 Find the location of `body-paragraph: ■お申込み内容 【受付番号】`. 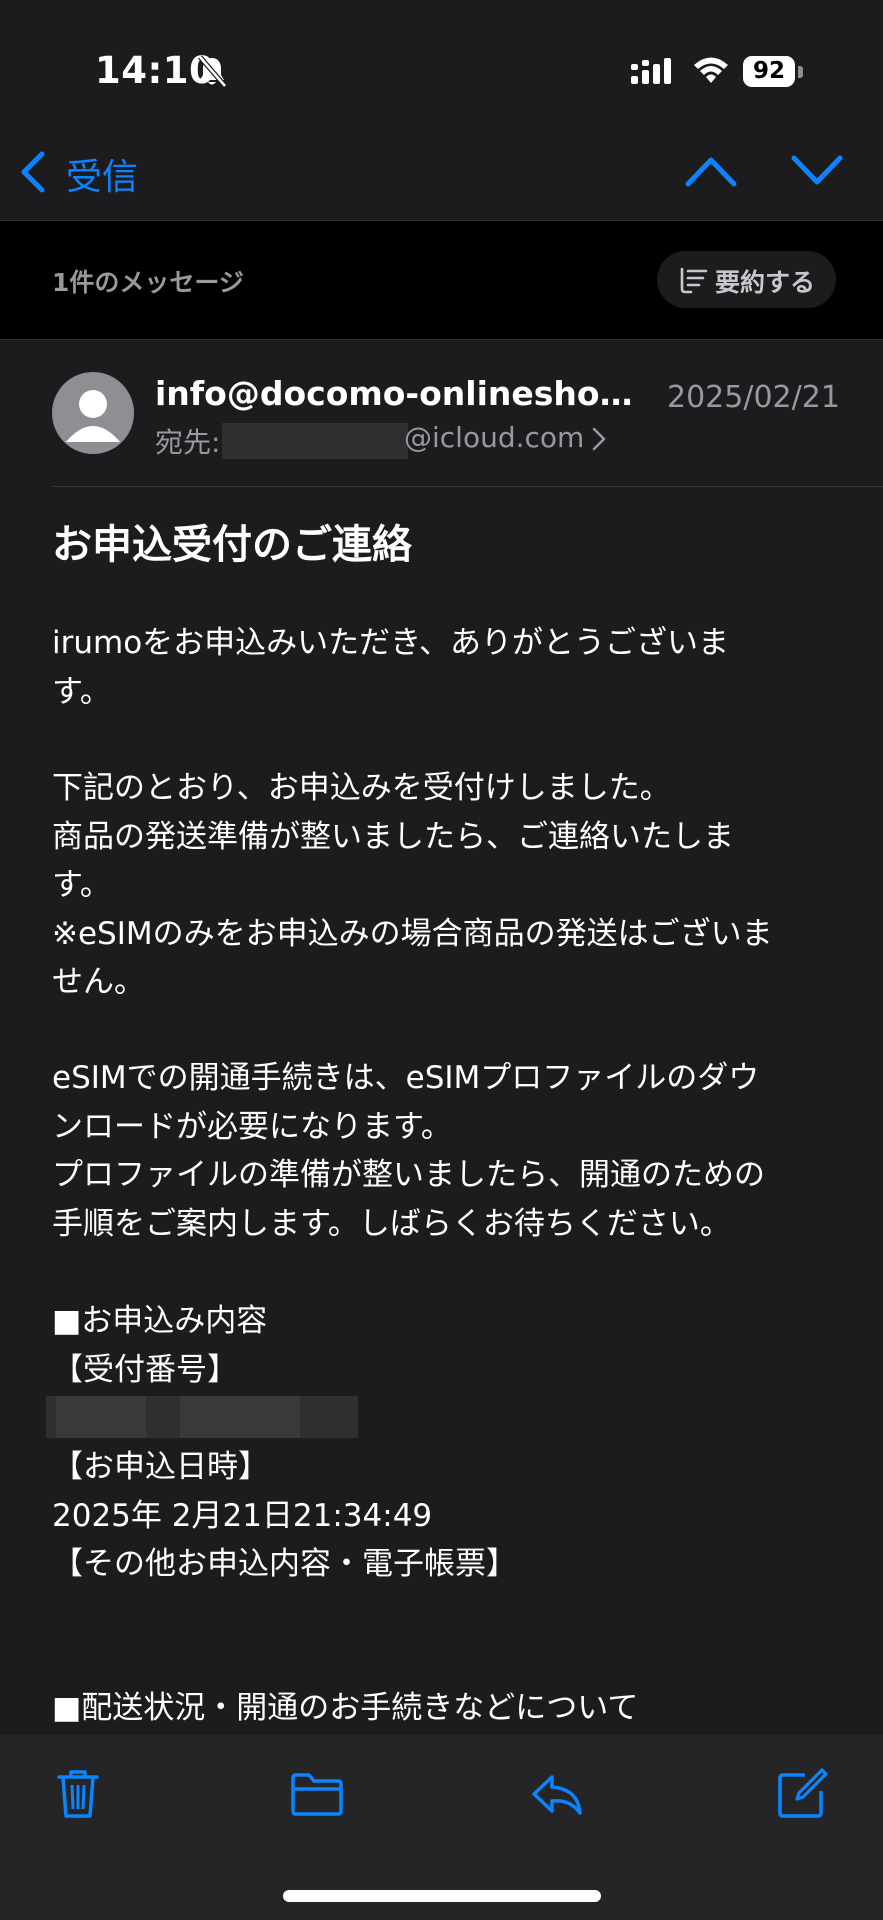

body-paragraph: ■お申込み内容 【受付番号】 is located at coordinates (160, 1345).